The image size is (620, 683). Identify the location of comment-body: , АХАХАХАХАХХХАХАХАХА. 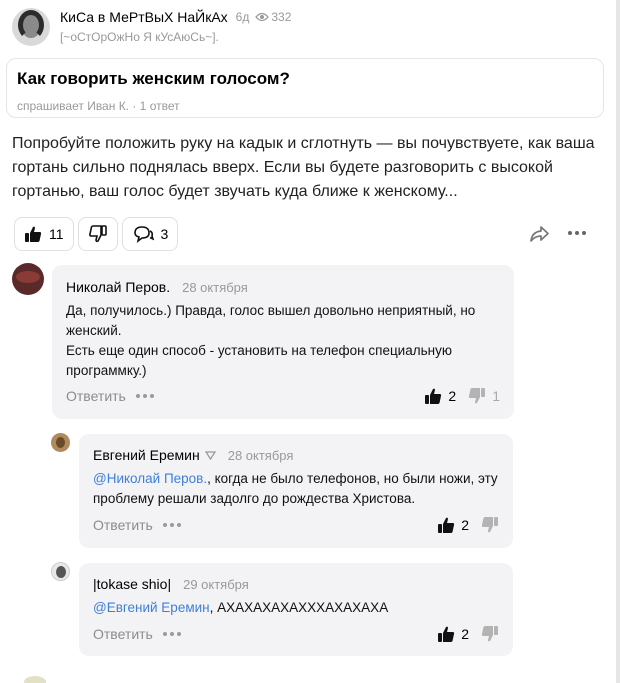
(299, 607).